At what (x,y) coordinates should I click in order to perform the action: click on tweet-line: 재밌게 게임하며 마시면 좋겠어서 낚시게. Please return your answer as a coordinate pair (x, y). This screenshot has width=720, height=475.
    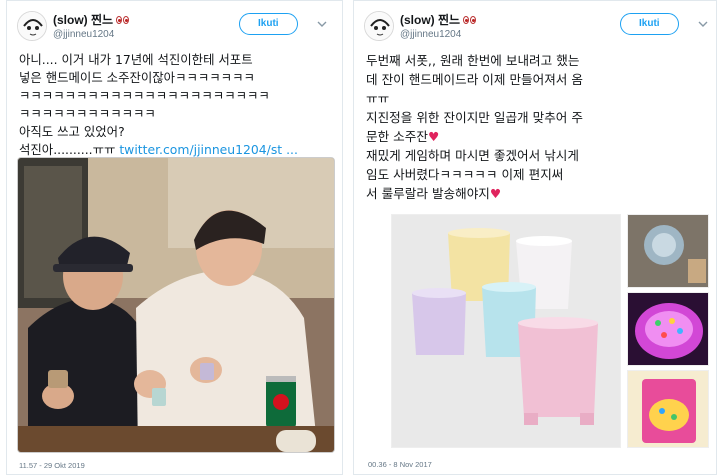
    Looking at the image, I should click on (472, 155).